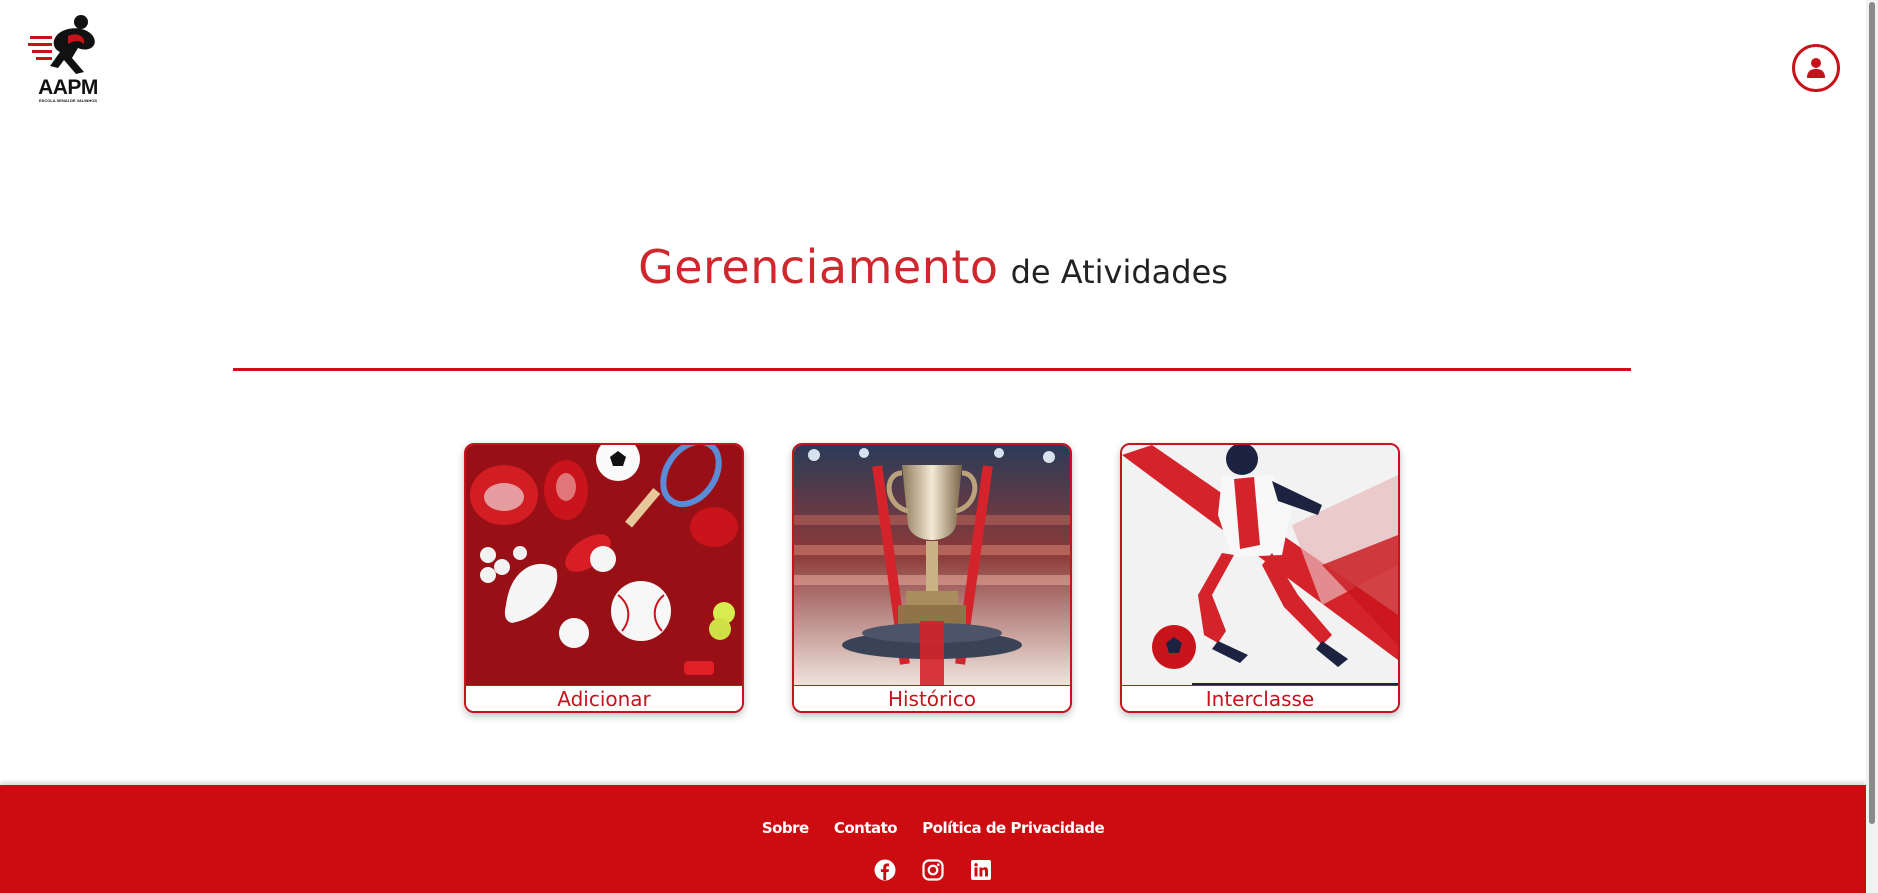 This screenshot has height=893, width=1878. What do you see at coordinates (604, 698) in the screenshot?
I see `card-label: Adicionar` at bounding box center [604, 698].